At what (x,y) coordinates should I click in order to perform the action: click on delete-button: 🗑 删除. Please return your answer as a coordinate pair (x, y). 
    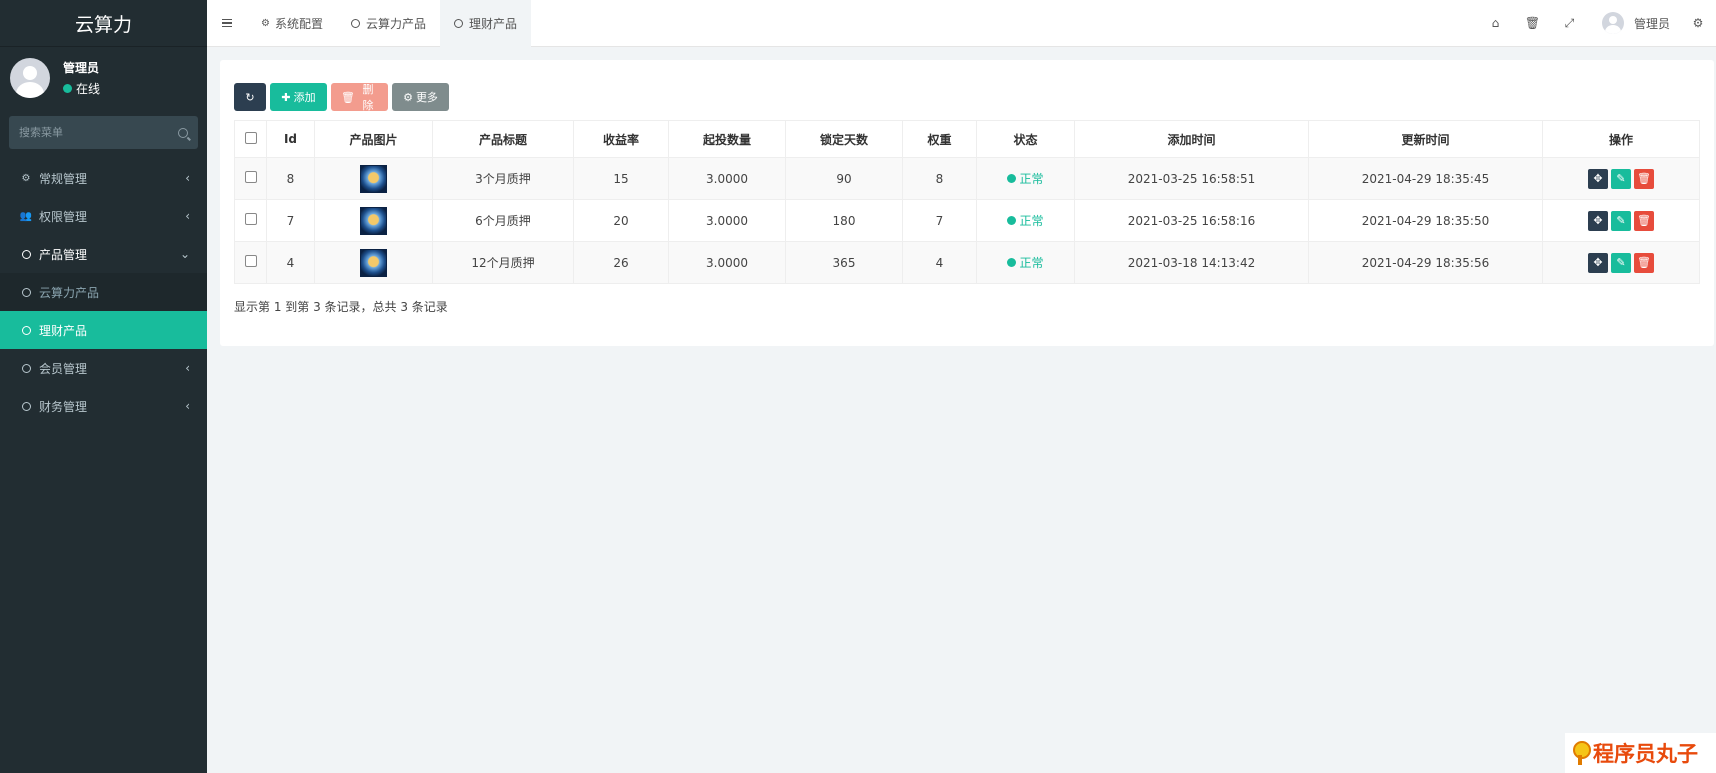
    Looking at the image, I should click on (359, 97).